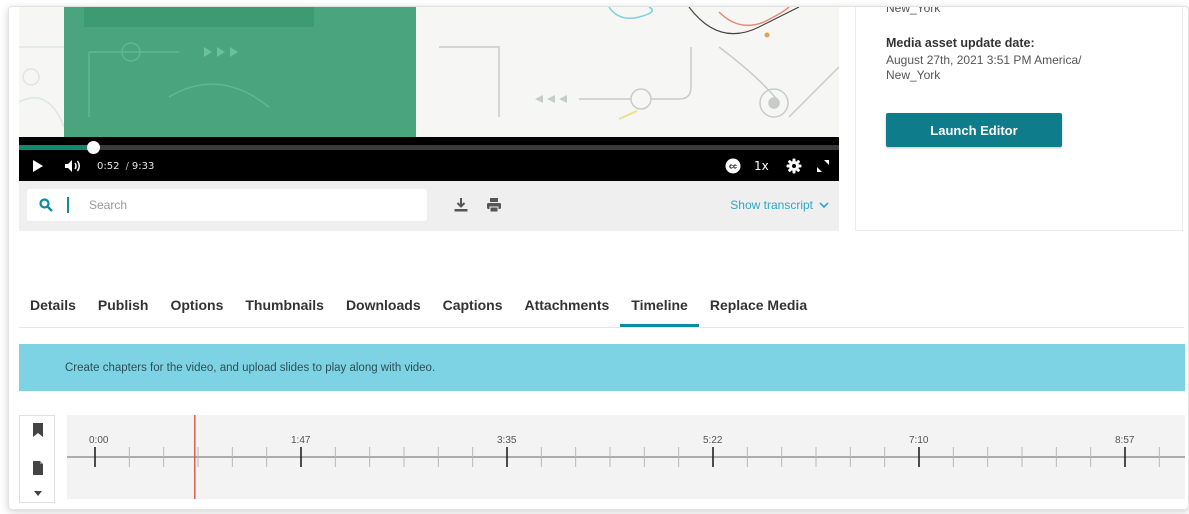 The image size is (1189, 514). I want to click on print-button, so click(494, 205).